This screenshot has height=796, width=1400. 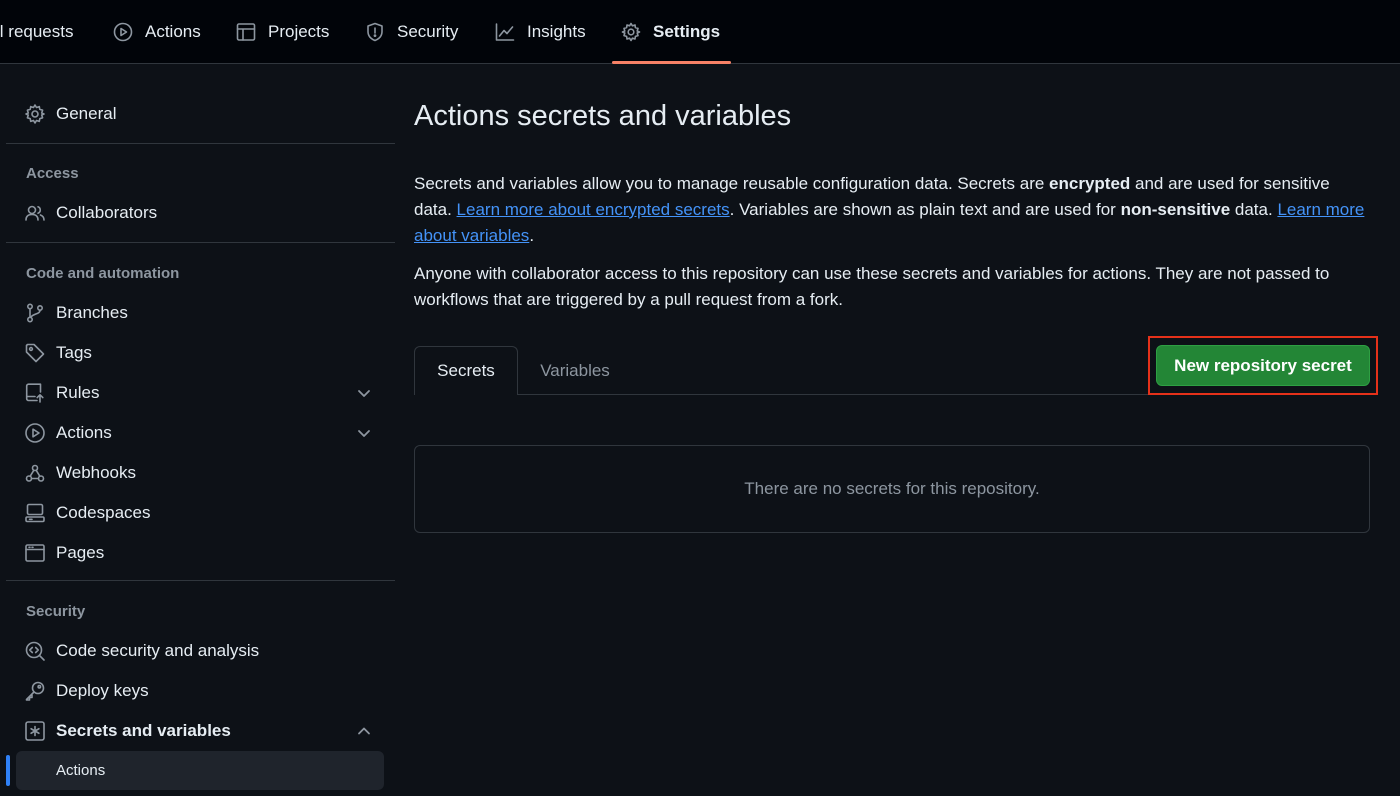 What do you see at coordinates (204, 353) in the screenshot?
I see `sidebar-item-tags: Tags` at bounding box center [204, 353].